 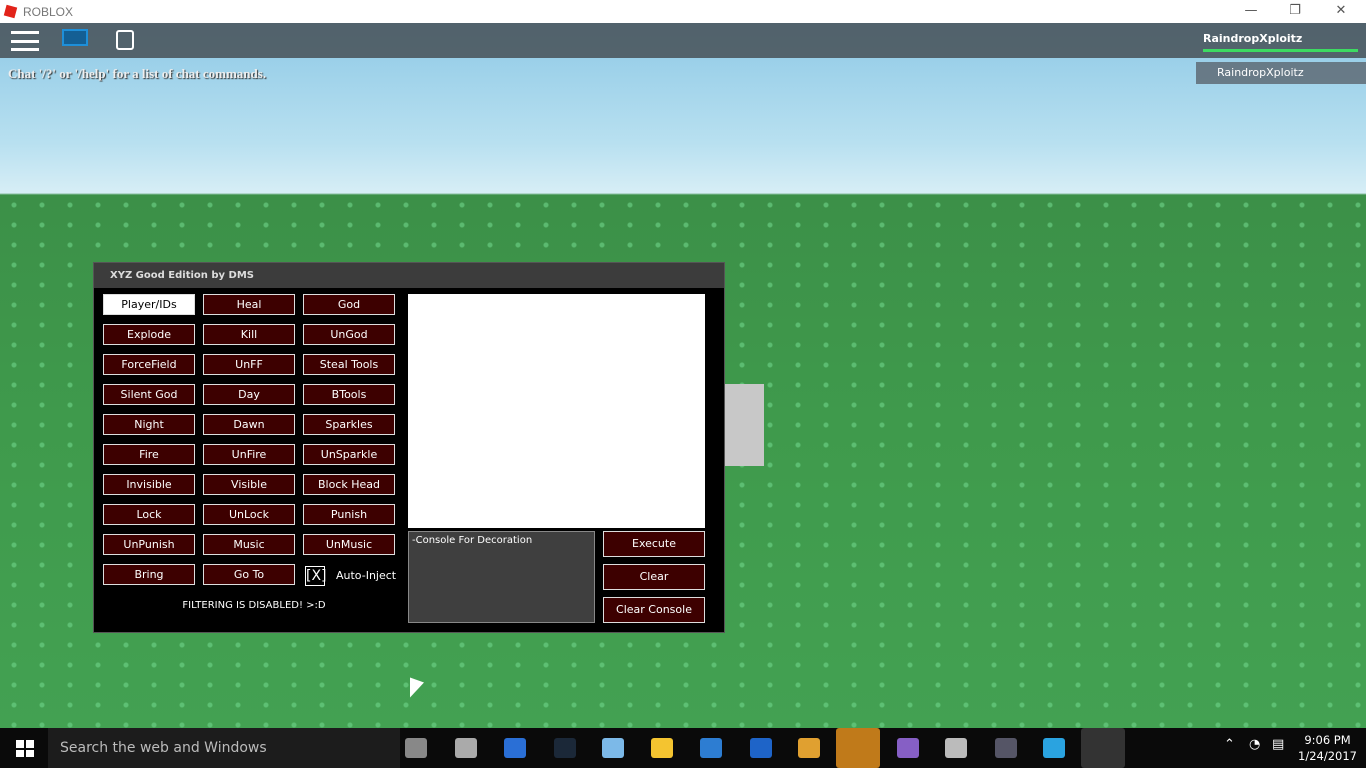 I want to click on cmd-button-unfire: UnFire, so click(x=249, y=454).